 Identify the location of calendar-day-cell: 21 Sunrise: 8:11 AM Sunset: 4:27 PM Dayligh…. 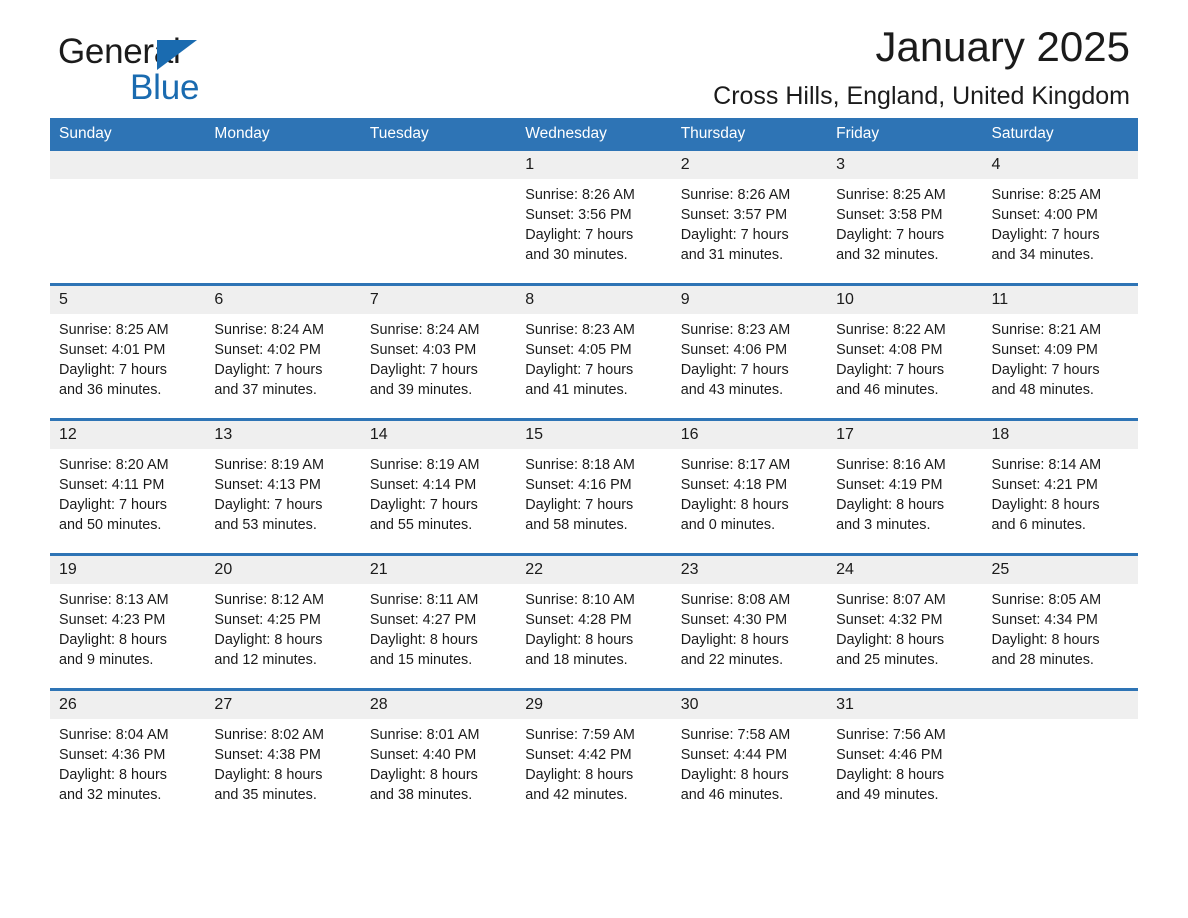
(438, 621).